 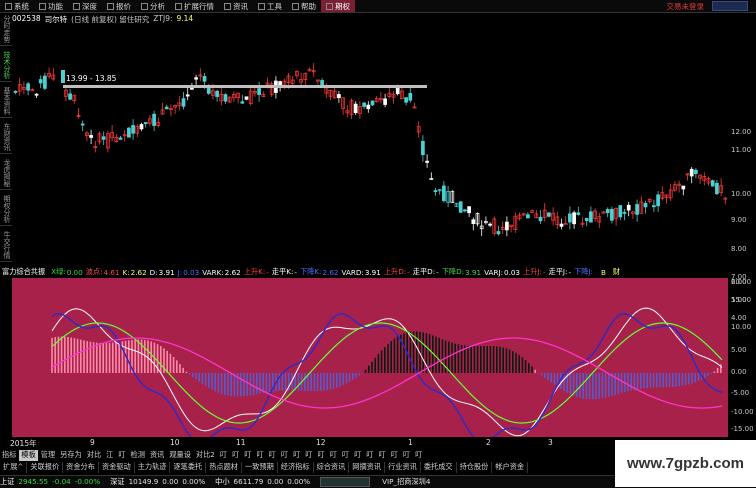 I want to click on axis-tick: -10.00, so click(x=742, y=412).